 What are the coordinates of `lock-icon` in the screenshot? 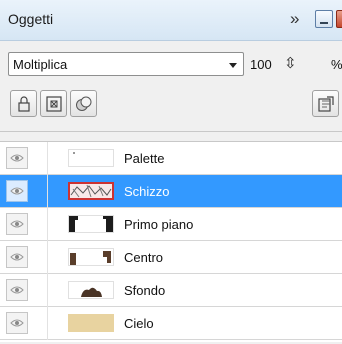 It's located at (24, 104).